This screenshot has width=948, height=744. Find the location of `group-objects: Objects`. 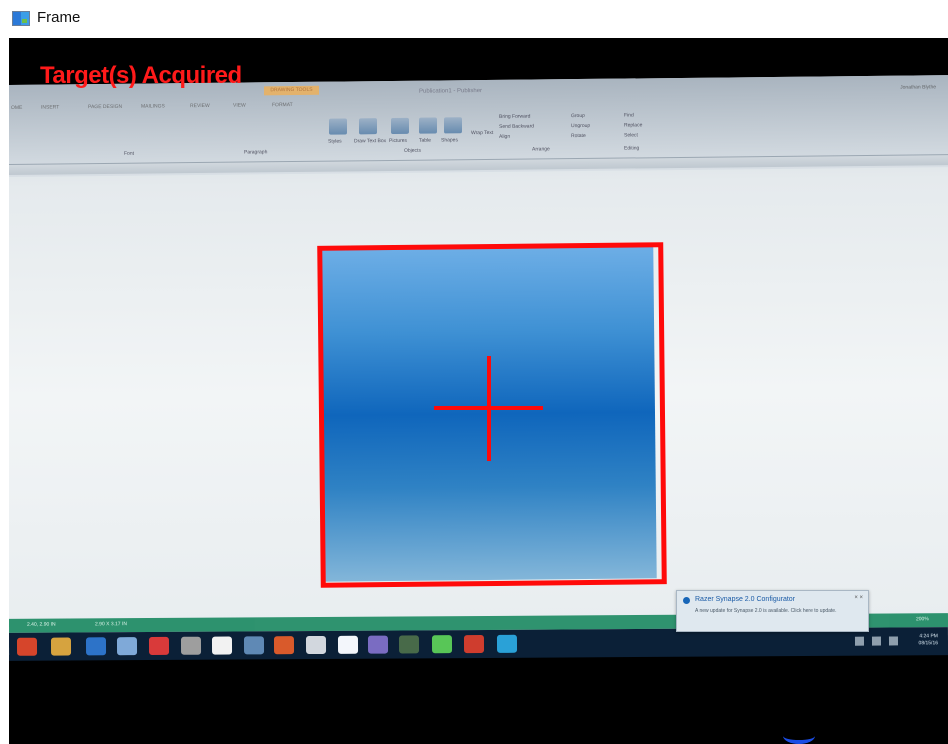

group-objects: Objects is located at coordinates (412, 150).